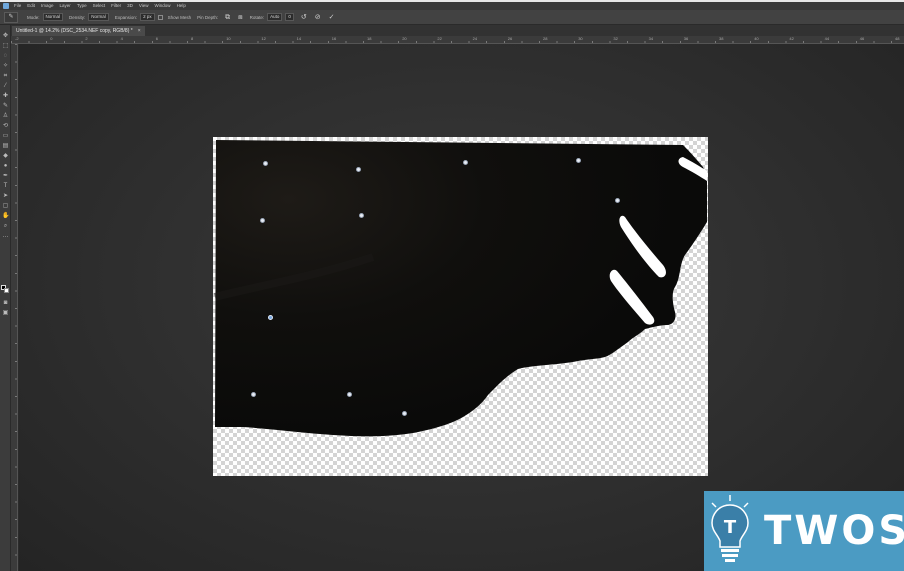  What do you see at coordinates (318, 17) in the screenshot?
I see `cancel-transform-icon: ⊘` at bounding box center [318, 17].